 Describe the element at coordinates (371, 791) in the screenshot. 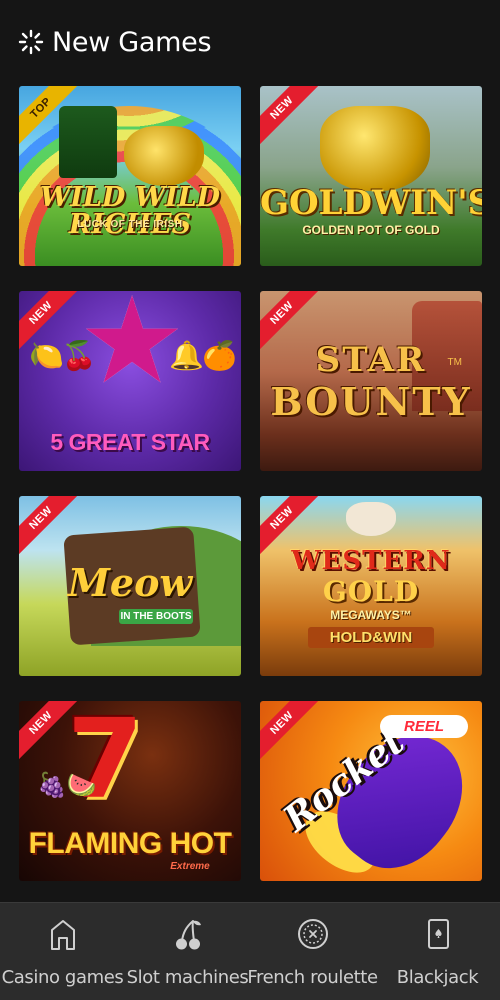

I see `game-tile-rocket-reel: NEW Rocket REEL` at that location.